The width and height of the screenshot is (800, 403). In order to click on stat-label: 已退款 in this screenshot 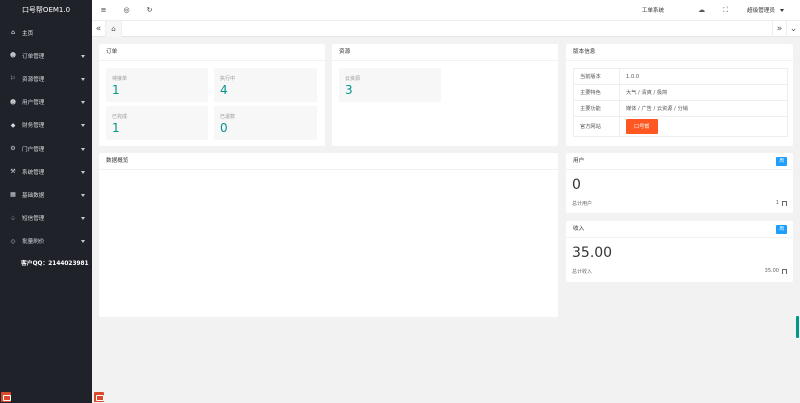, I will do `click(228, 117)`.